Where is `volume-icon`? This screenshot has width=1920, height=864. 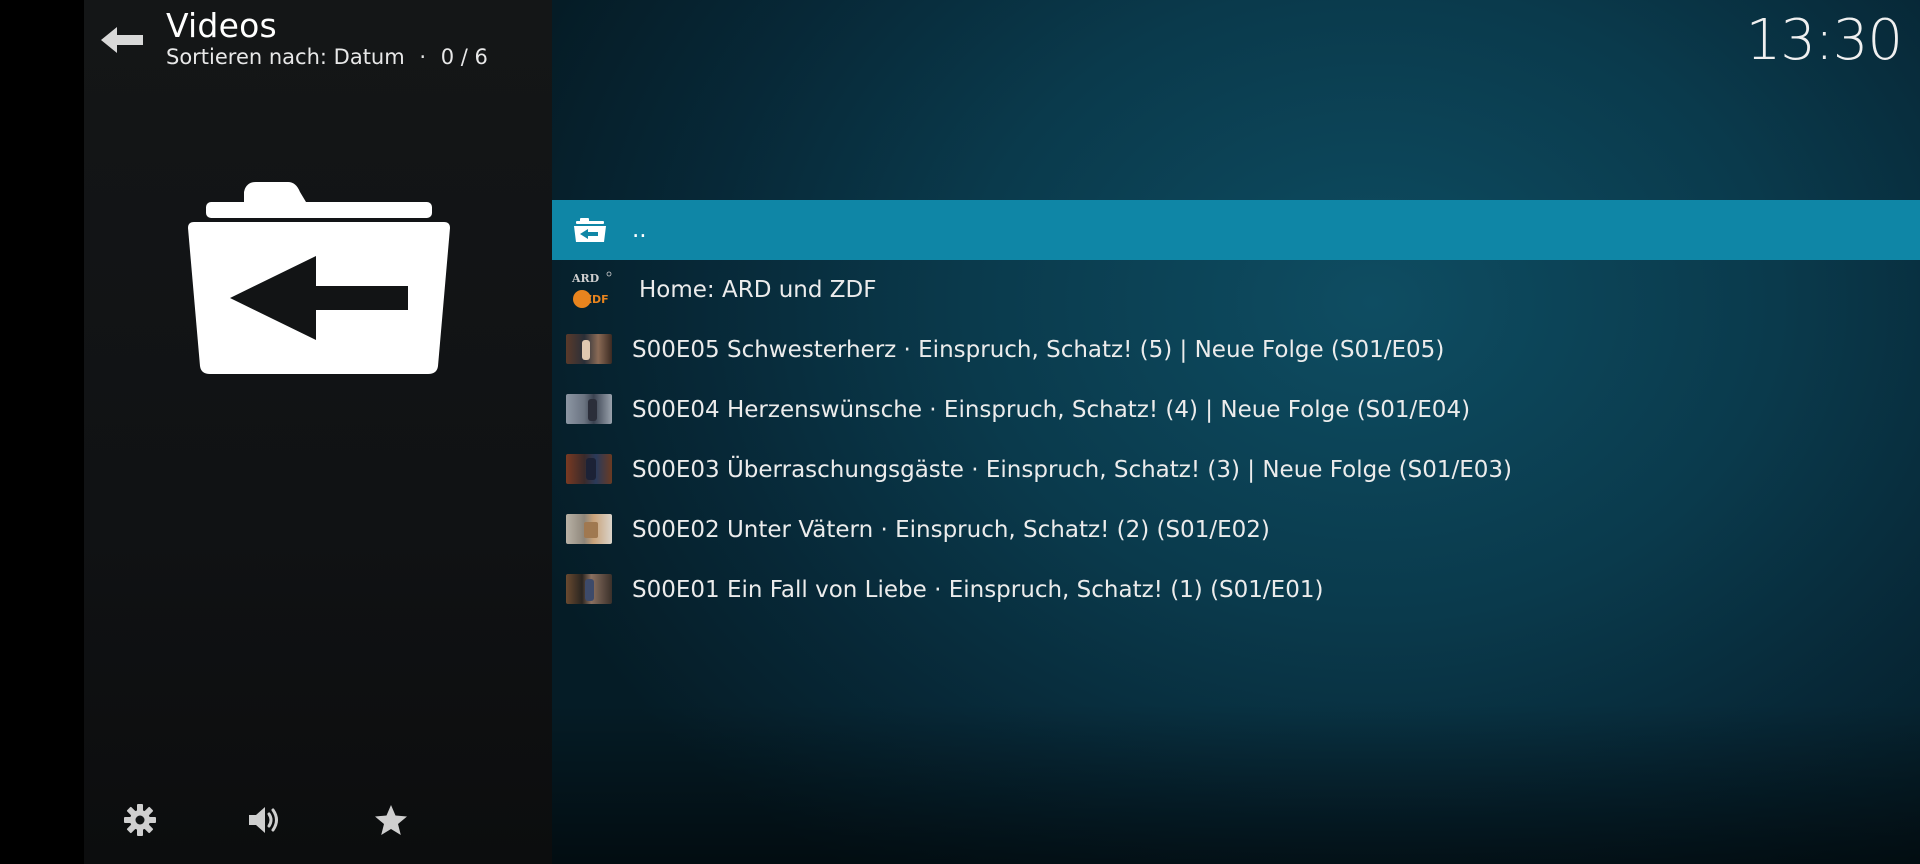
volume-icon is located at coordinates (263, 820).